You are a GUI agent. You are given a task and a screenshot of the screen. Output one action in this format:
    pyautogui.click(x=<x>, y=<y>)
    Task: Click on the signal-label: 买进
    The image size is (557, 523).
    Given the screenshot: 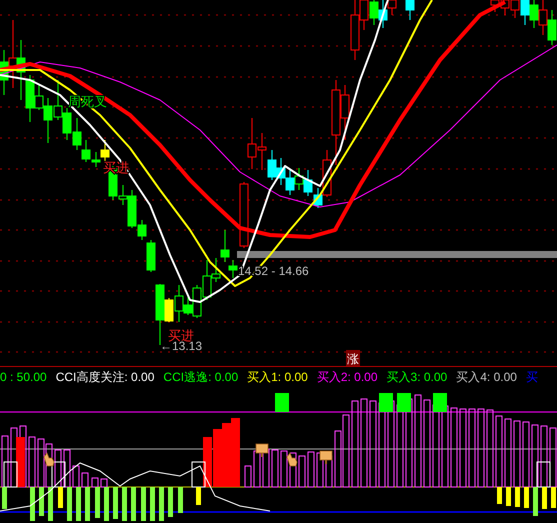 What is the action you would take?
    pyautogui.click(x=181, y=335)
    